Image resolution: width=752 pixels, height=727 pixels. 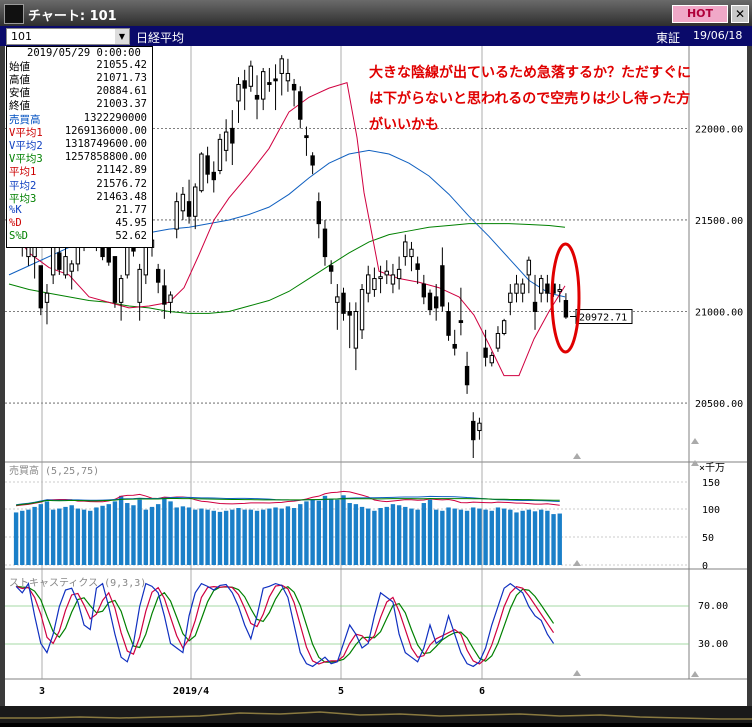 What do you see at coordinates (84, 53) in the screenshot?
I see `info-date: 2019/05/29 0:00:00` at bounding box center [84, 53].